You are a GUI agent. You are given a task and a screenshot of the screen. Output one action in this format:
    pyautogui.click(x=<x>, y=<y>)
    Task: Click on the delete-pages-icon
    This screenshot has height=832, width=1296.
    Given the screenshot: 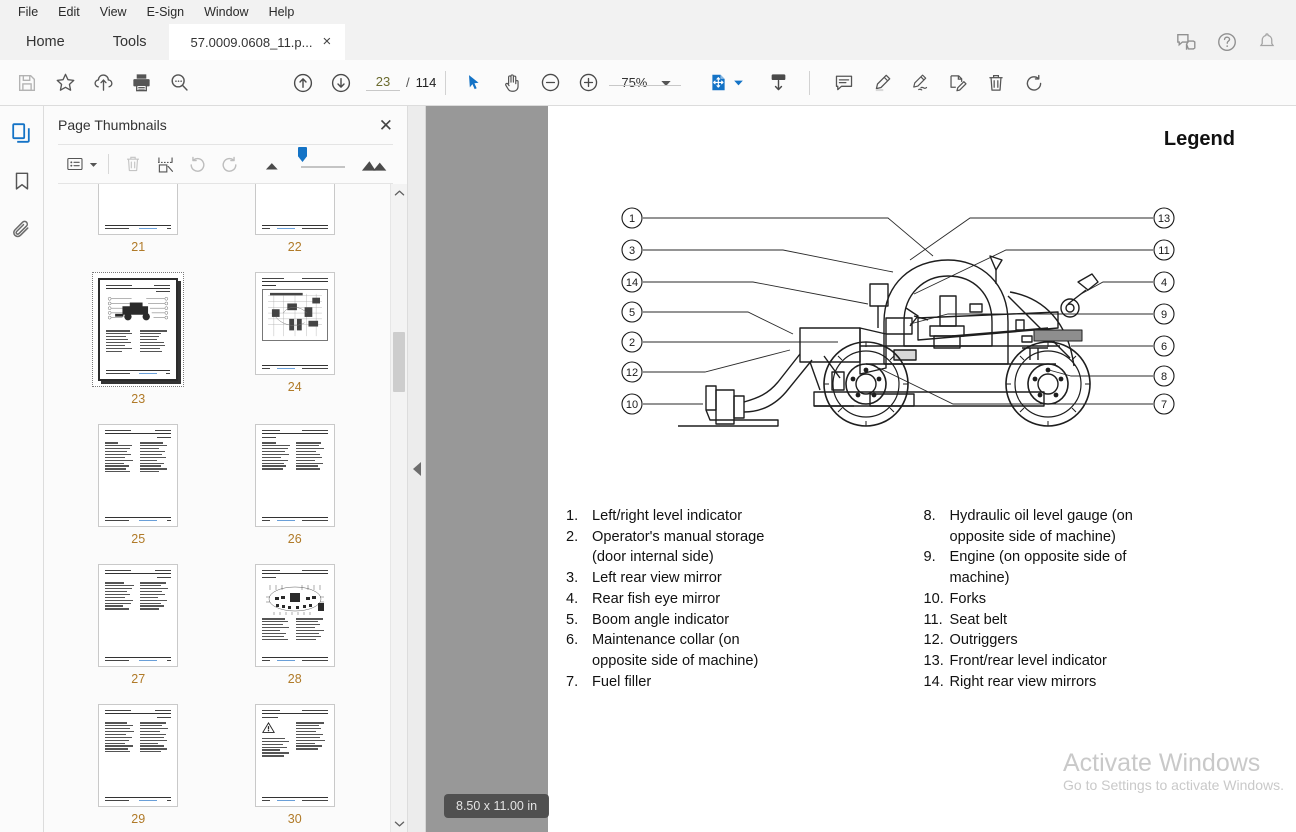 What is the action you would take?
    pyautogui.click(x=133, y=164)
    